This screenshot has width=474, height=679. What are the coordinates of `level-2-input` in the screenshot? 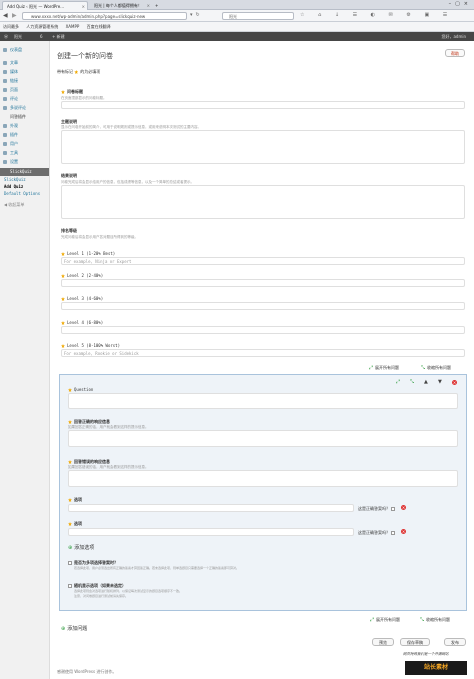 It's located at (263, 283).